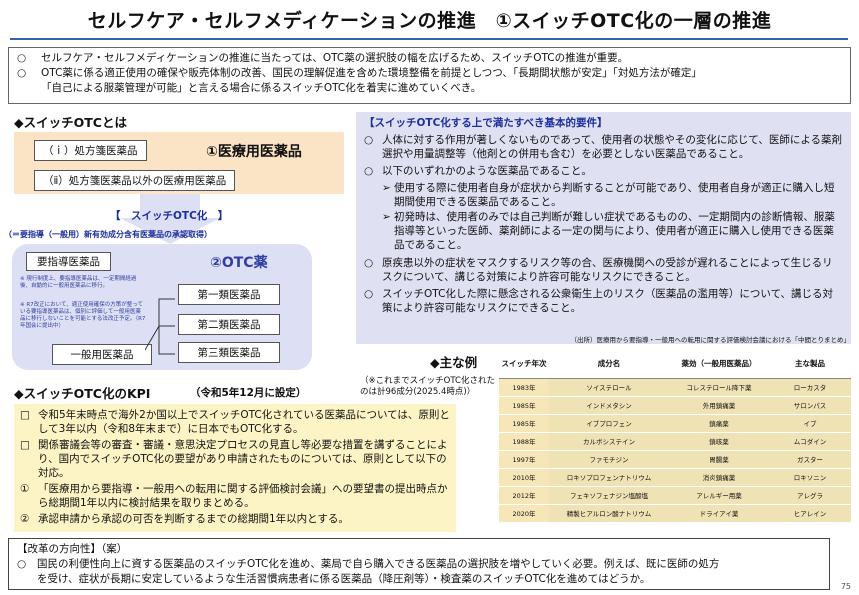  Describe the element at coordinates (102, 354) in the screenshot. I see `otc-general-pill: 一般用医薬品` at that location.